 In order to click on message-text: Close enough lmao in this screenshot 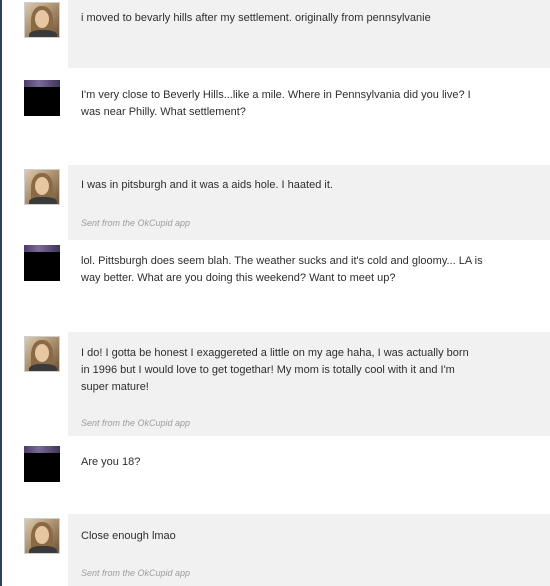, I will do `click(128, 536)`.